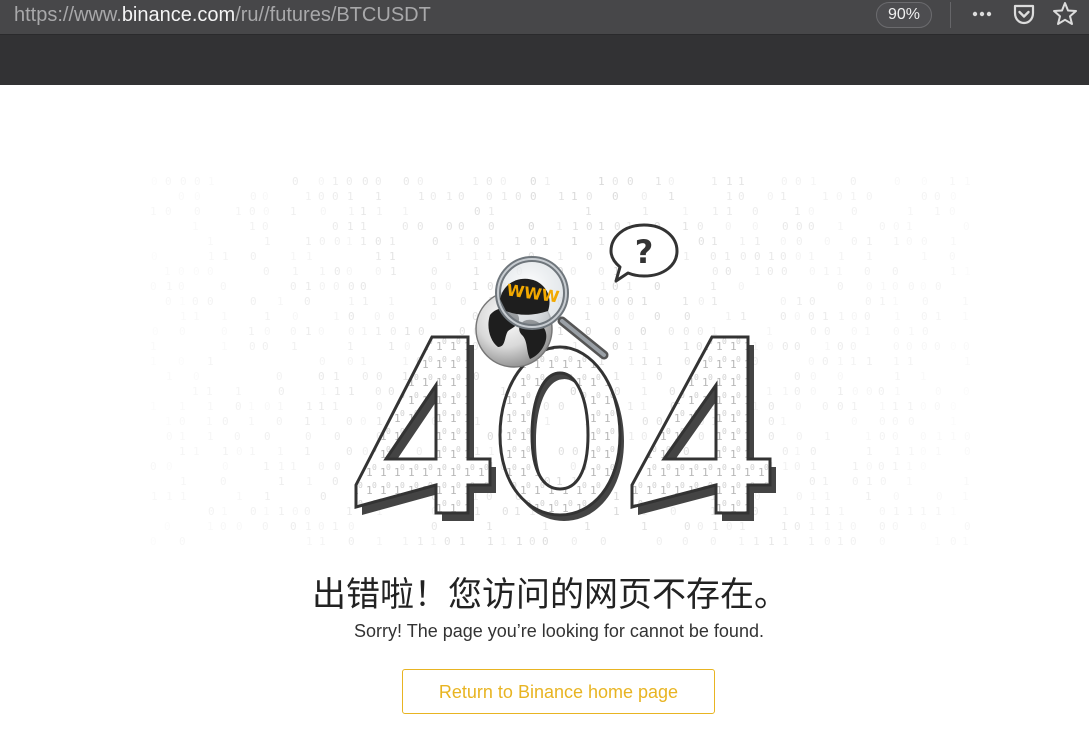  What do you see at coordinates (982, 14) in the screenshot?
I see `more-actions-icon` at bounding box center [982, 14].